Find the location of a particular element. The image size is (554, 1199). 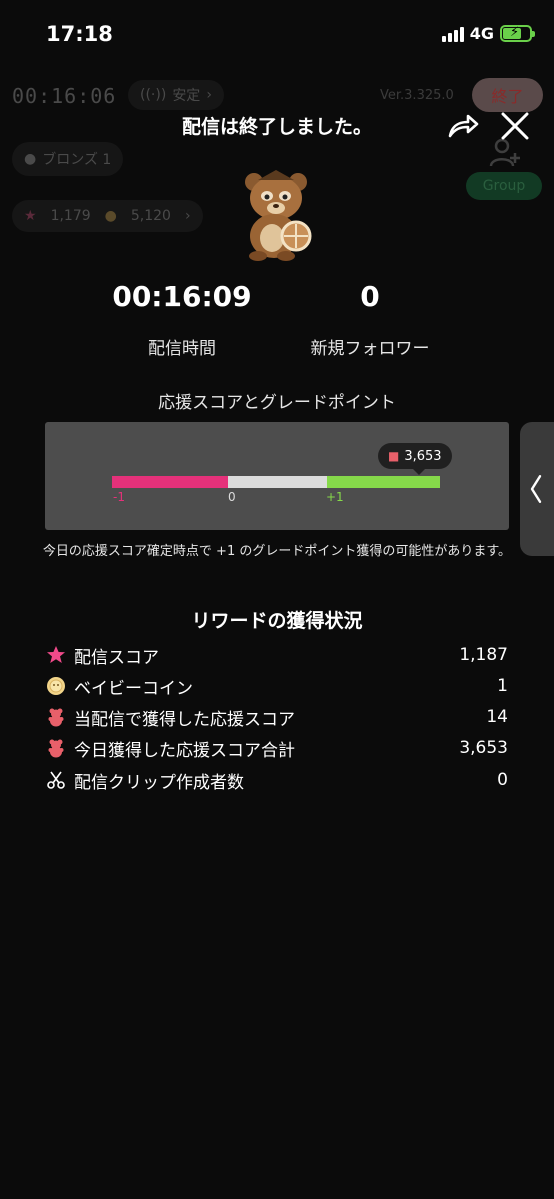

star-icon: ★ is located at coordinates (30, 216).